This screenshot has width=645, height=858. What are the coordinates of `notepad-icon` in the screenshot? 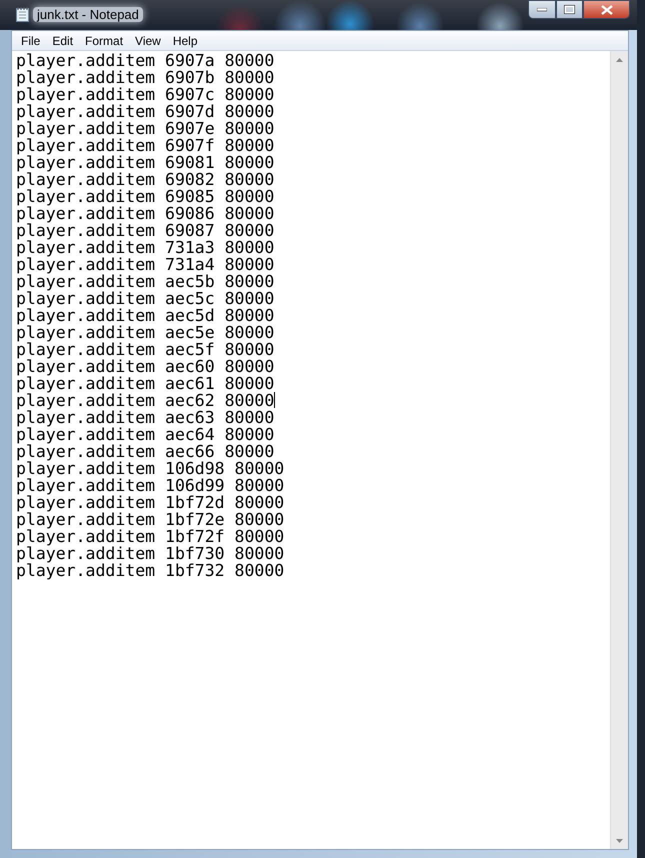 It's located at (22, 14).